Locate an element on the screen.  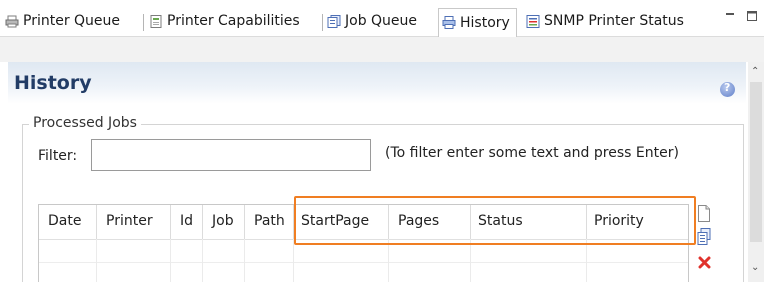
scroll-down-icon: ⌄ is located at coordinates (755, 267).